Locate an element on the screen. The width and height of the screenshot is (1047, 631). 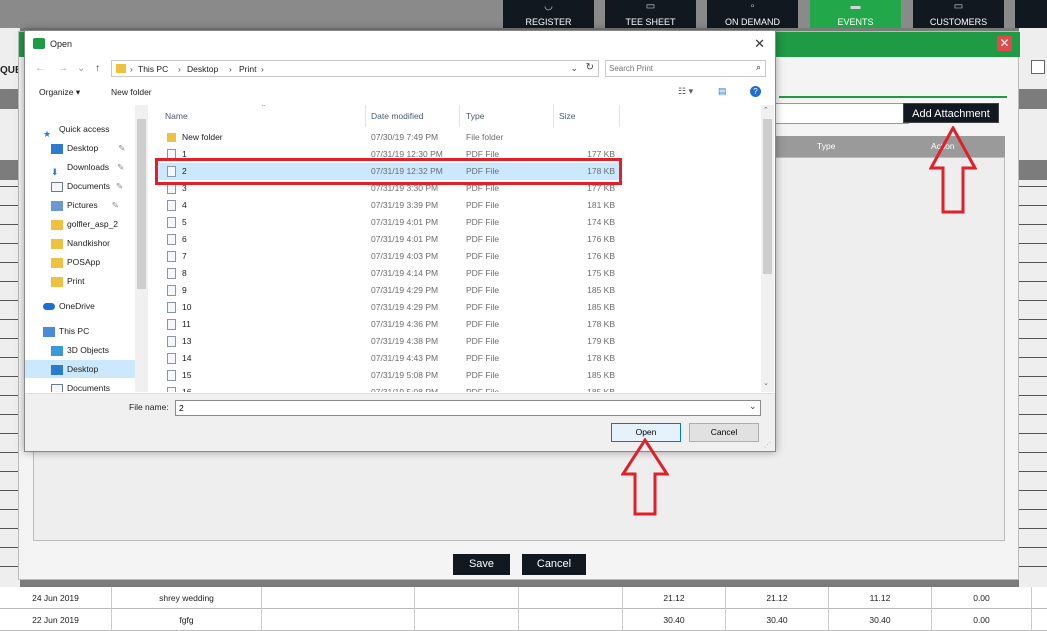
breadcrumb-desktop: Desktop is located at coordinates (202, 69).